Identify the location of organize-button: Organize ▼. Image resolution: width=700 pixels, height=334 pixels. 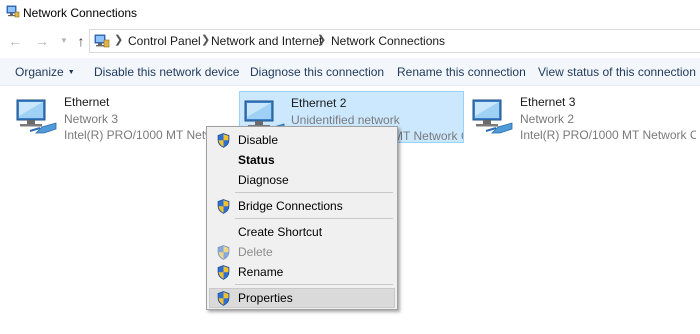
(45, 72).